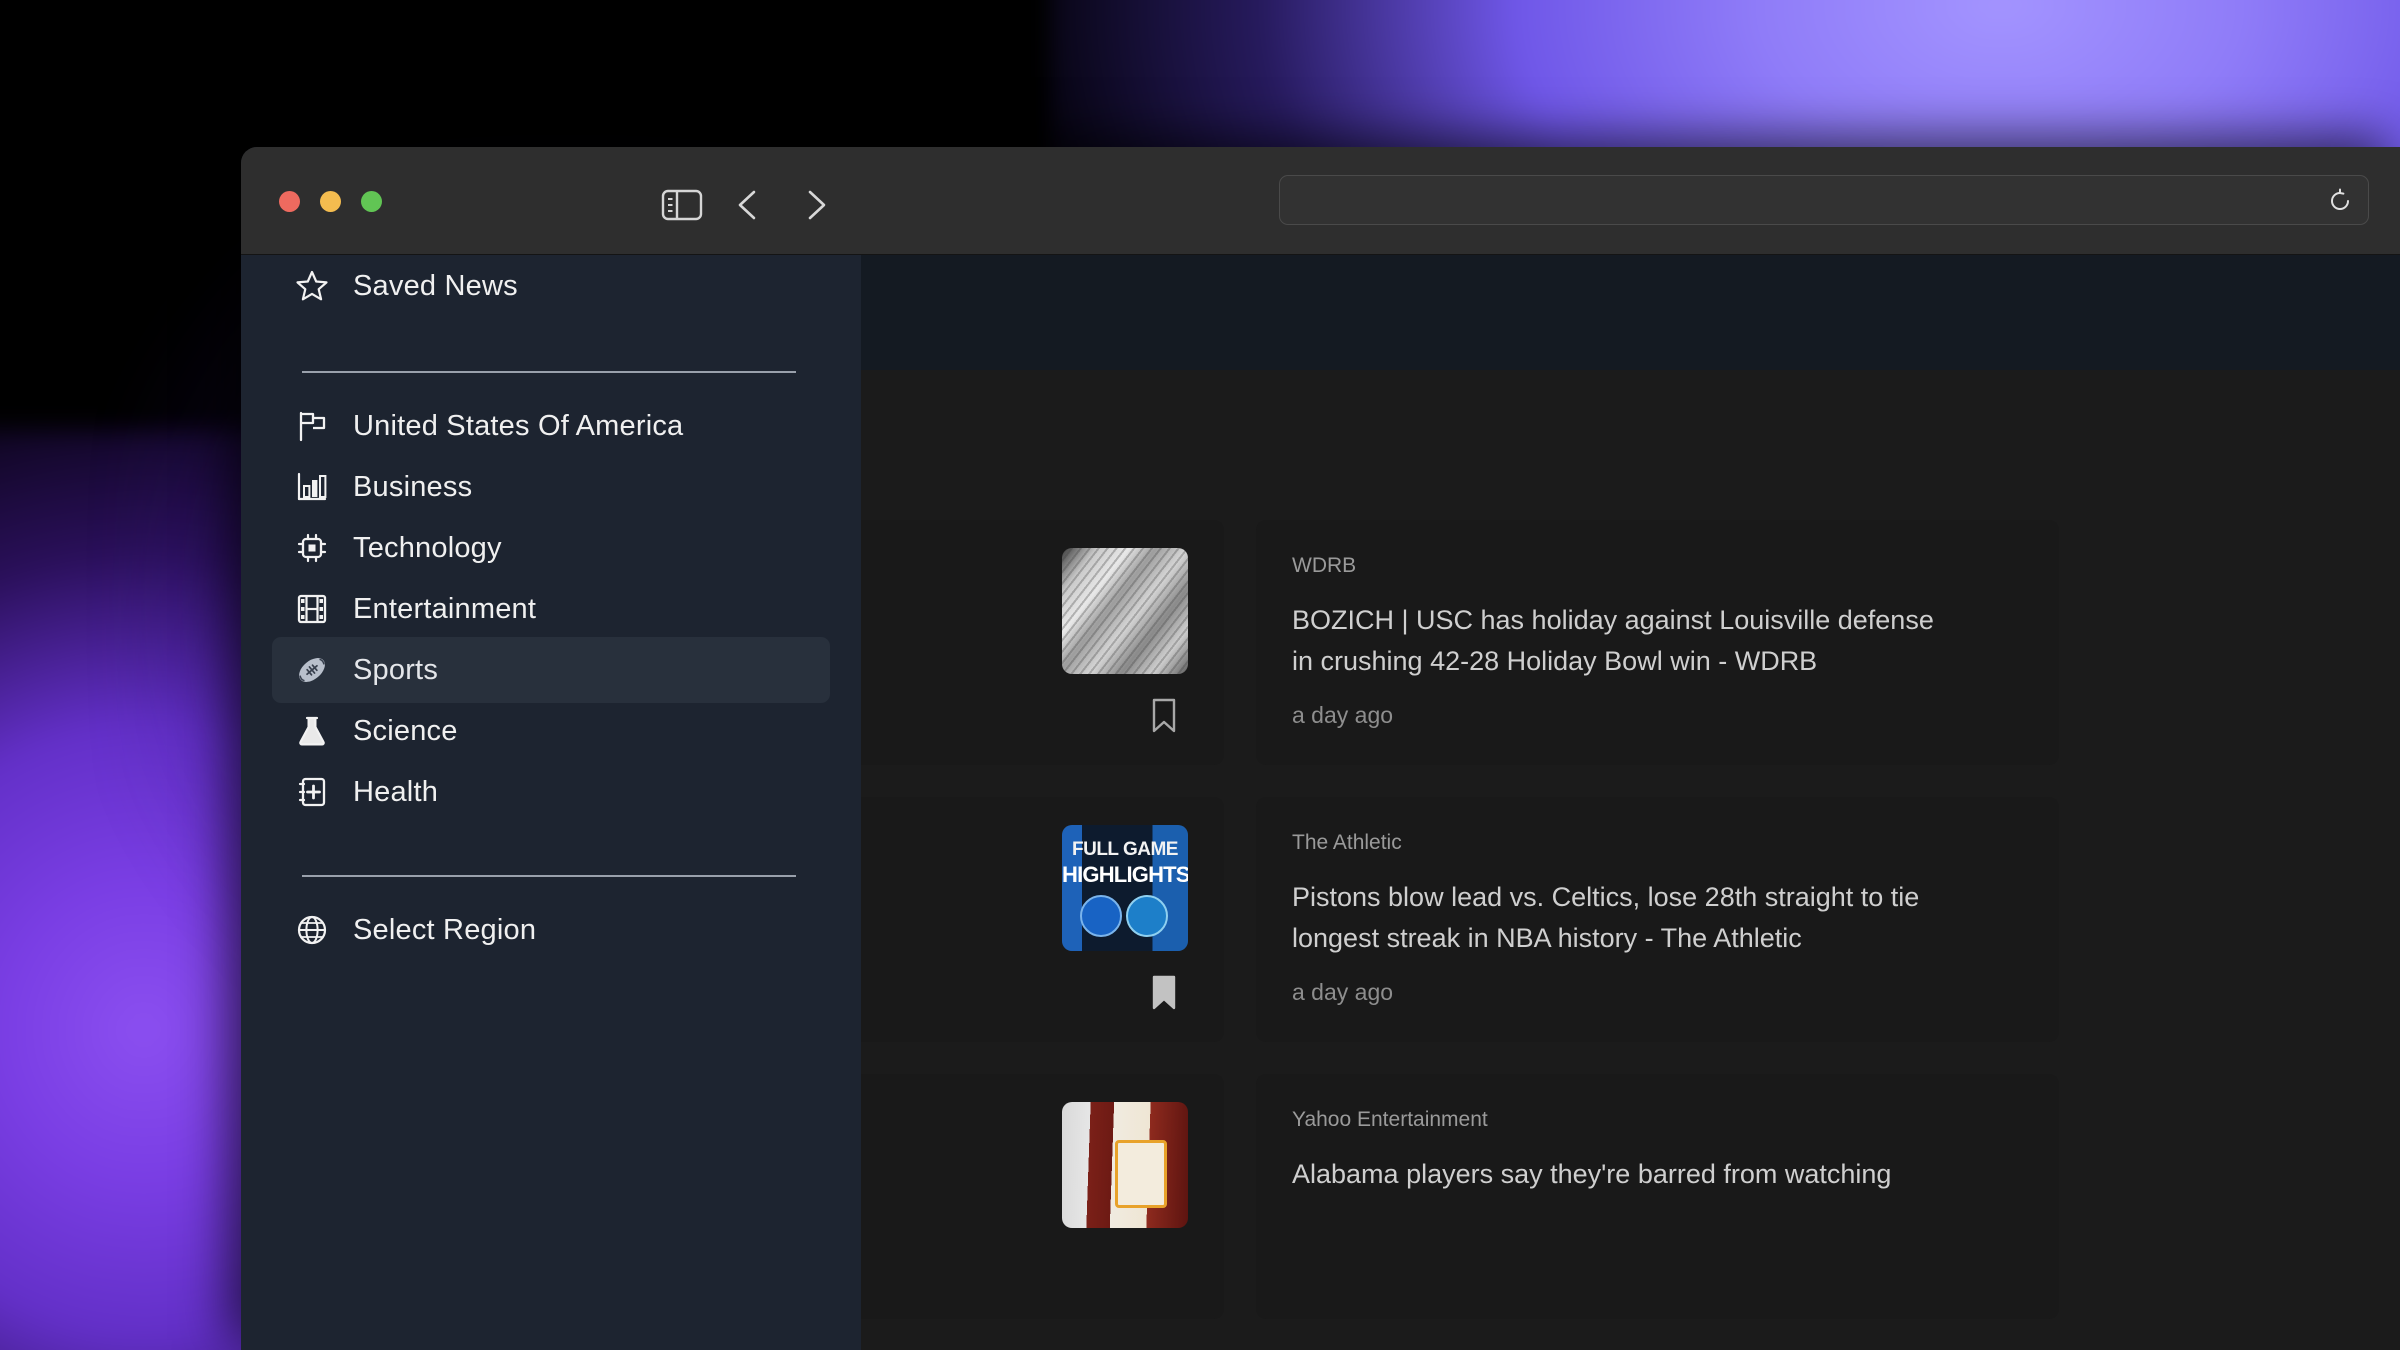 The image size is (2400, 1350). I want to click on sidebar-item-technology: Technology, so click(551, 548).